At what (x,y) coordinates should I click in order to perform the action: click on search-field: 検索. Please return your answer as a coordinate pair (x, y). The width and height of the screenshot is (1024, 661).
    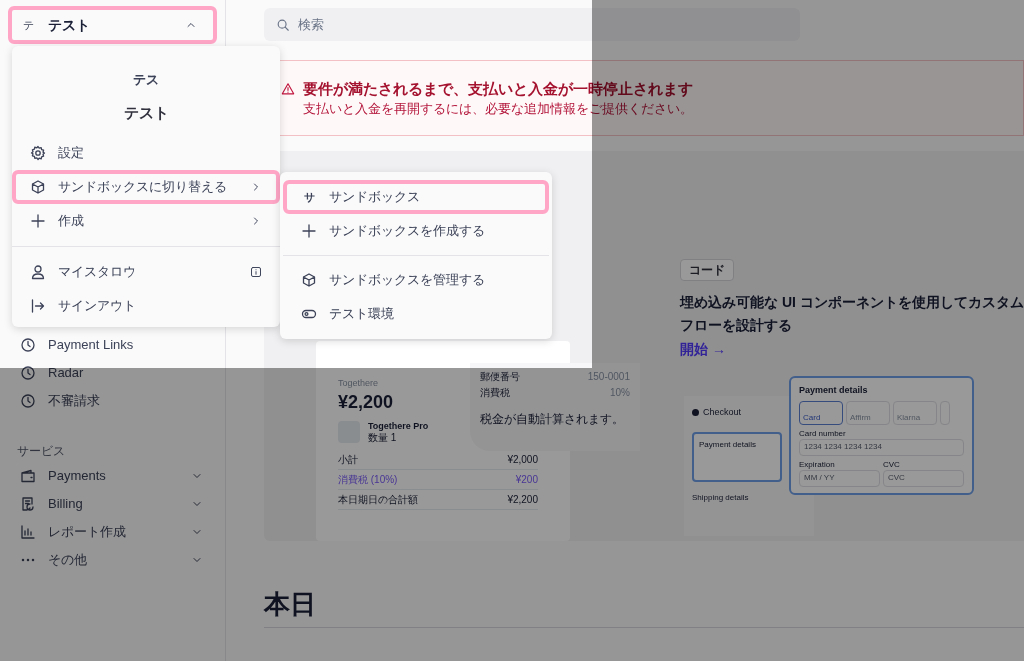
    Looking at the image, I should click on (532, 24).